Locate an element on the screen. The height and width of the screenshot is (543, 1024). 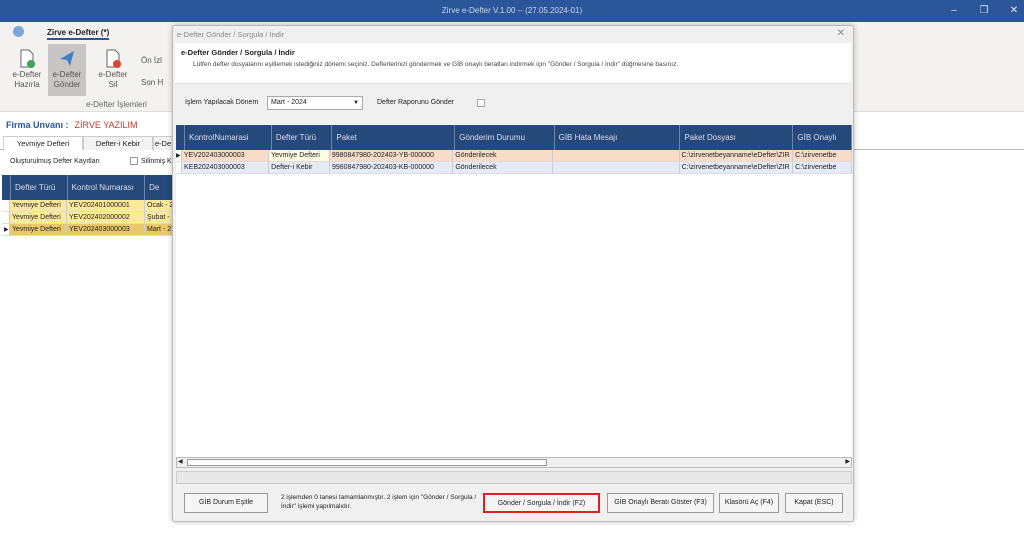
cell: YEV202402000002 is located at coordinates (106, 218).